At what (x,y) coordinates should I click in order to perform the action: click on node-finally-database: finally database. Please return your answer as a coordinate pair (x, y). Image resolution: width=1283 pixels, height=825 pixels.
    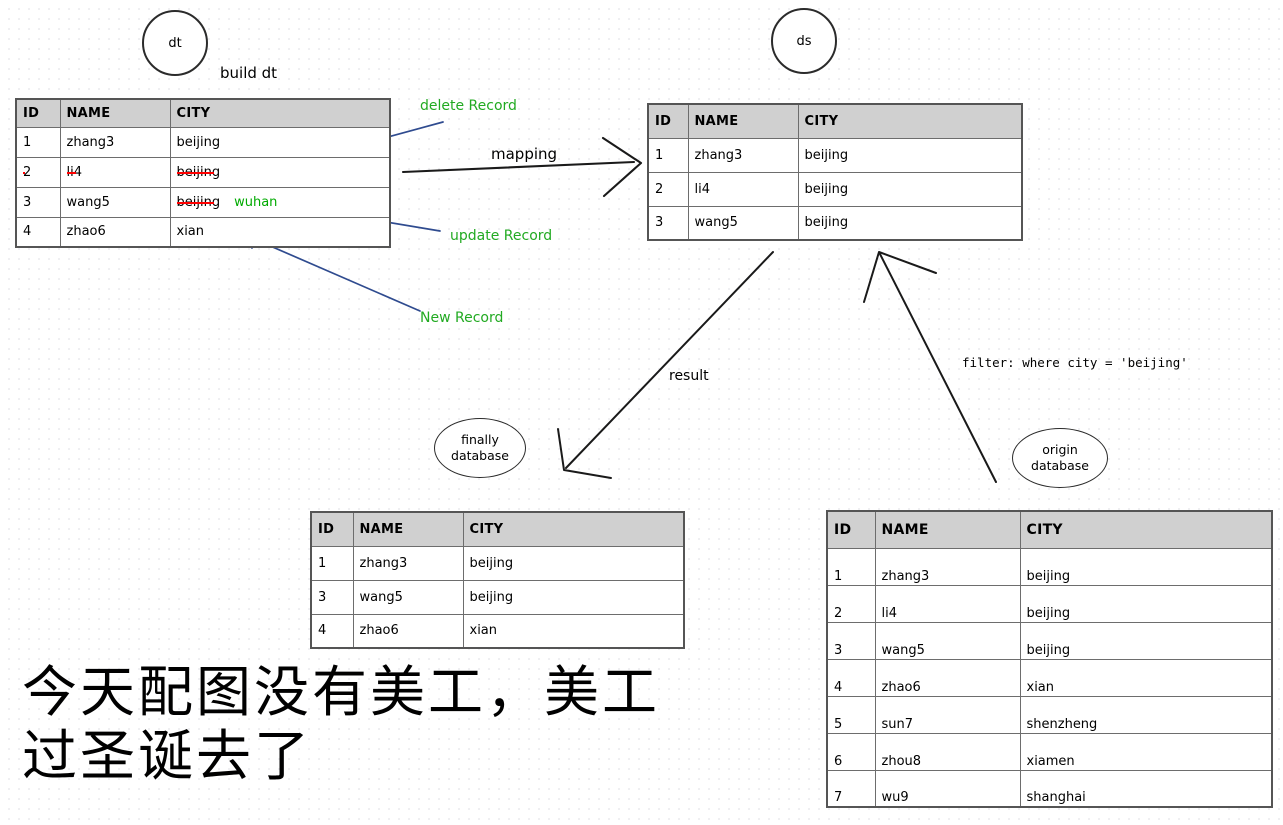
    Looking at the image, I should click on (480, 448).